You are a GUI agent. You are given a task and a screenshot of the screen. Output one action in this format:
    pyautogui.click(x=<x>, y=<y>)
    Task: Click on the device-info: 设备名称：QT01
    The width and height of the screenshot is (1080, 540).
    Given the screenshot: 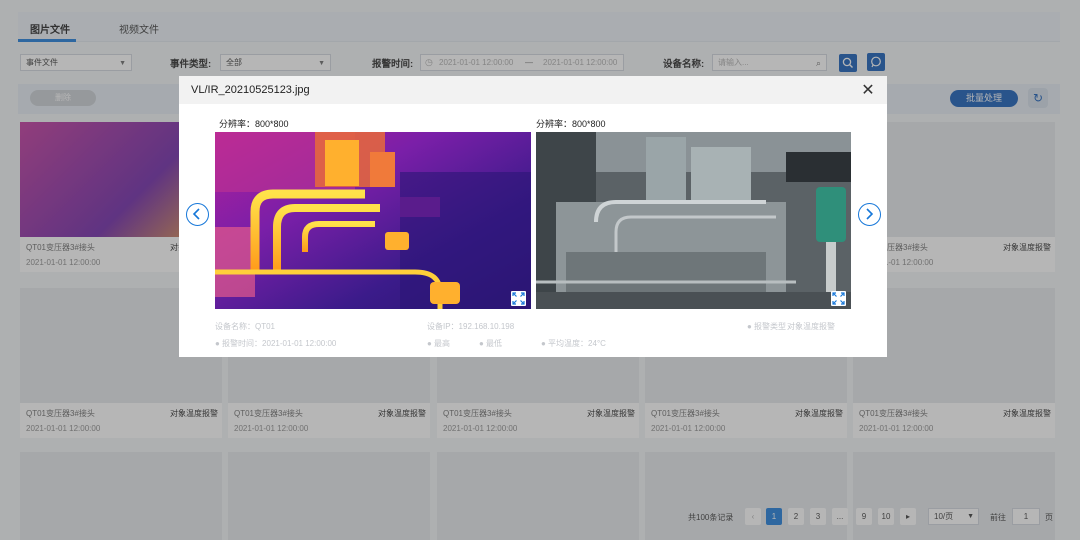 What is the action you would take?
    pyautogui.click(x=245, y=326)
    